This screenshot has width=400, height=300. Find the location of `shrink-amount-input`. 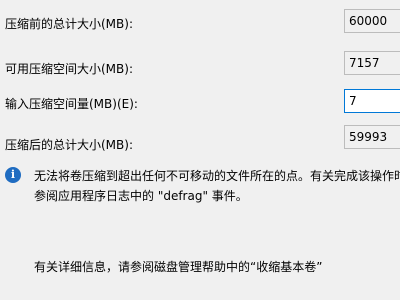

shrink-amount-input is located at coordinates (372, 101).